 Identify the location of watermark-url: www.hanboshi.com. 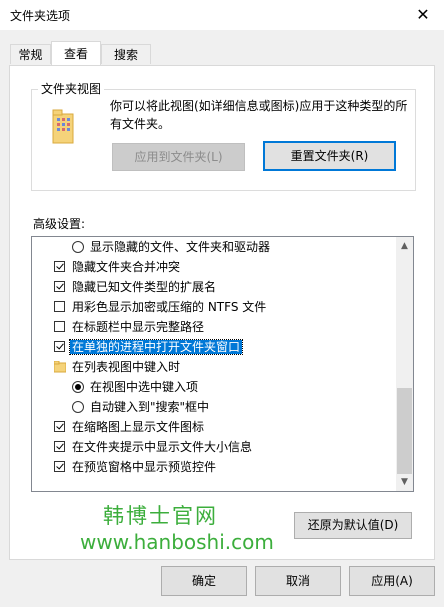
(177, 542).